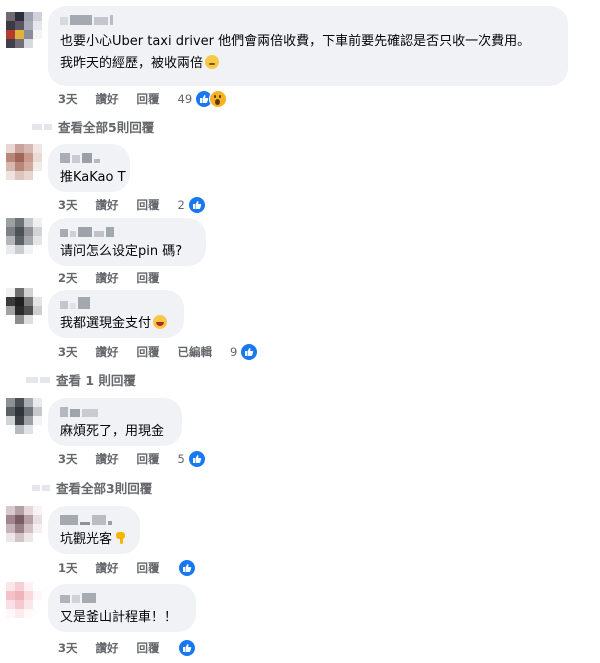  I want to click on comment-text: 我昨天的經歷，被收兩倍, so click(308, 64).